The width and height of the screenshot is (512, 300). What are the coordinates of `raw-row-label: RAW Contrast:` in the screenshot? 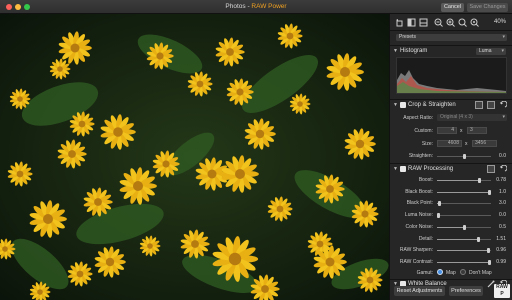 It's located at (416, 262).